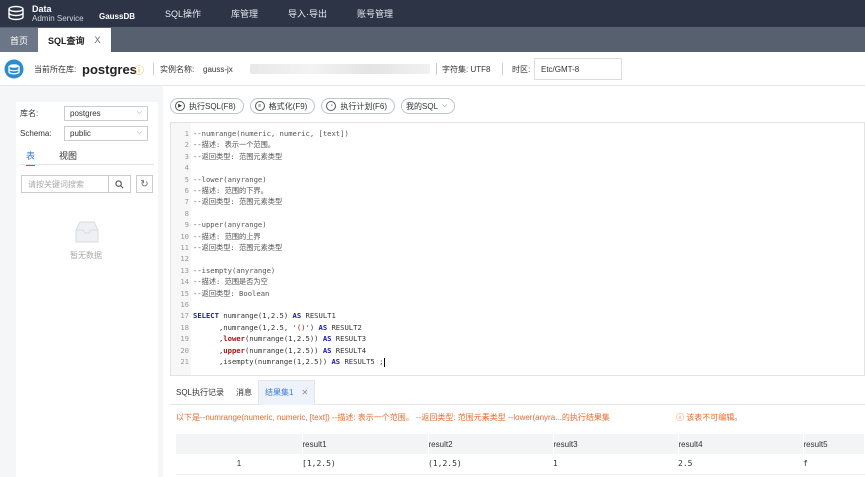  I want to click on search-icon, so click(119, 183).